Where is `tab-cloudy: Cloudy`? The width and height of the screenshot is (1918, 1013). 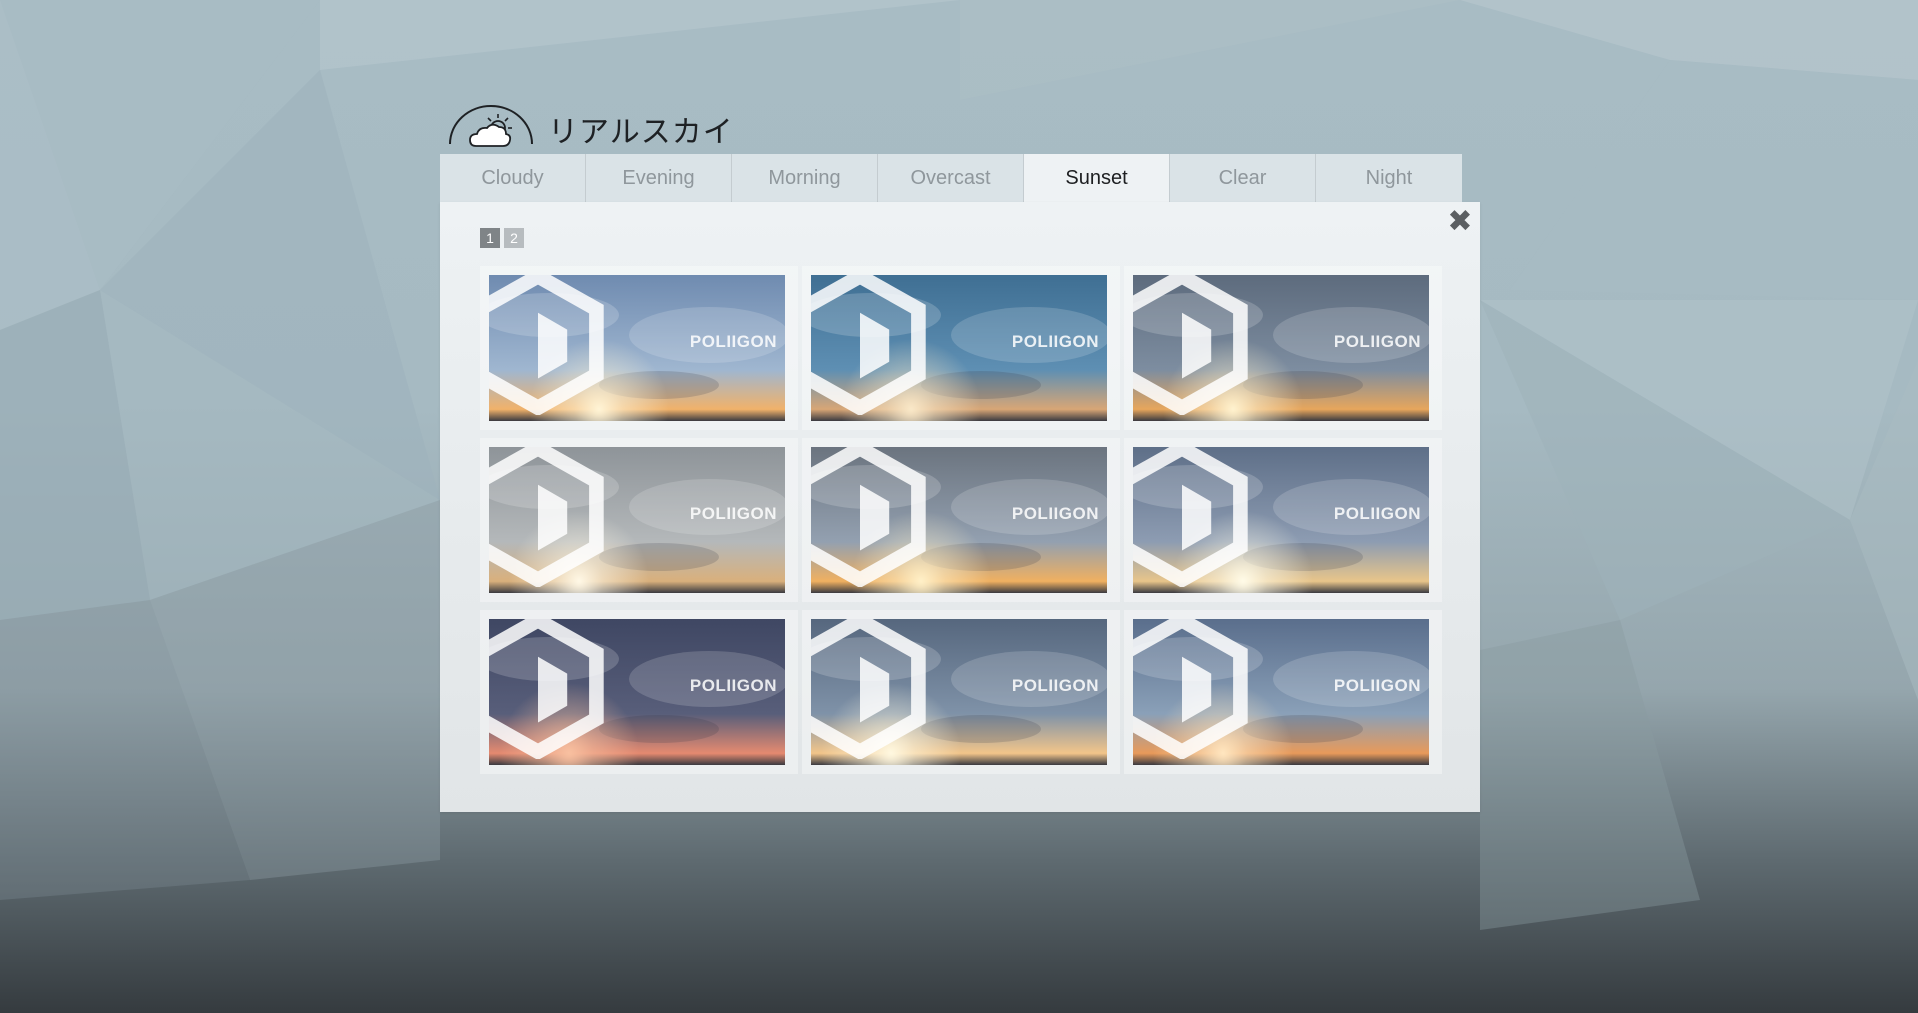
tab-cloudy: Cloudy is located at coordinates (513, 178).